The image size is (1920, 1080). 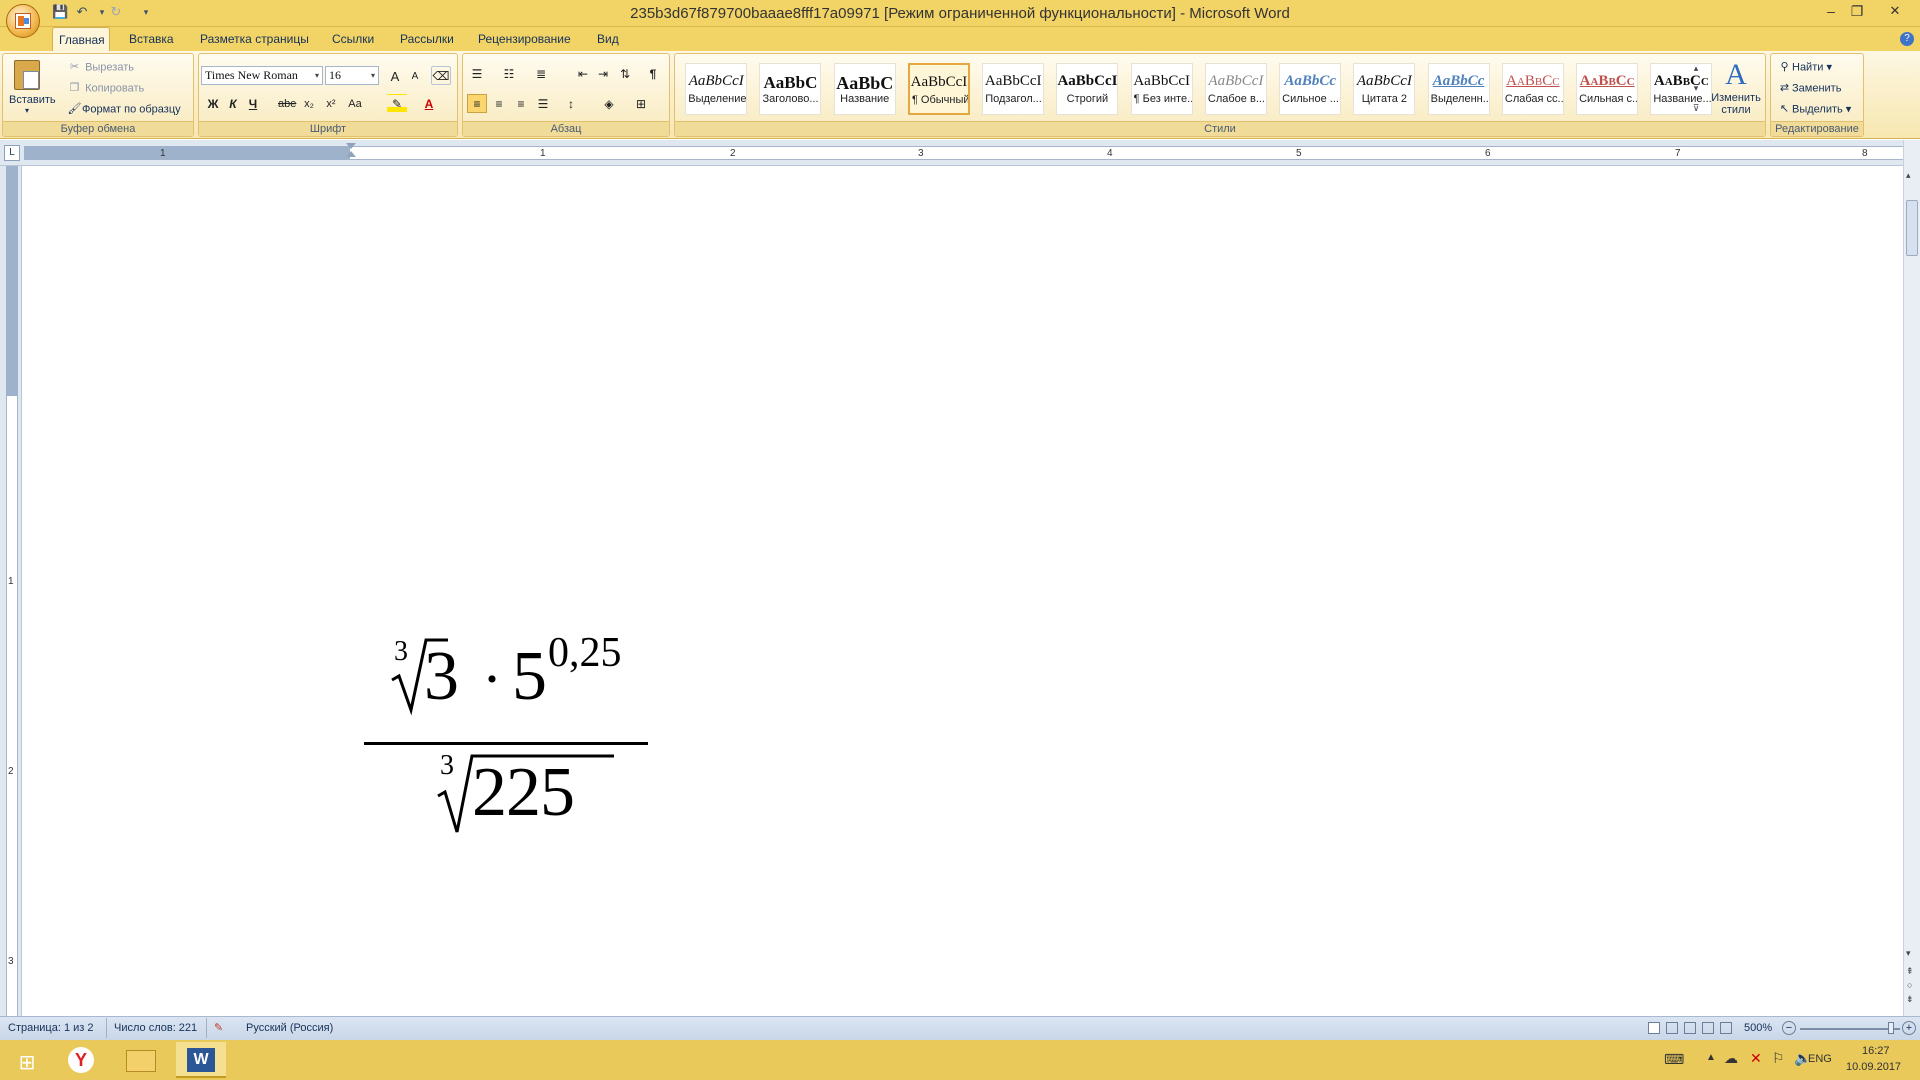 I want to click on horizontal-ruler: L 1 1 2 3 4 5 6 7 8, so click(x=960, y=153).